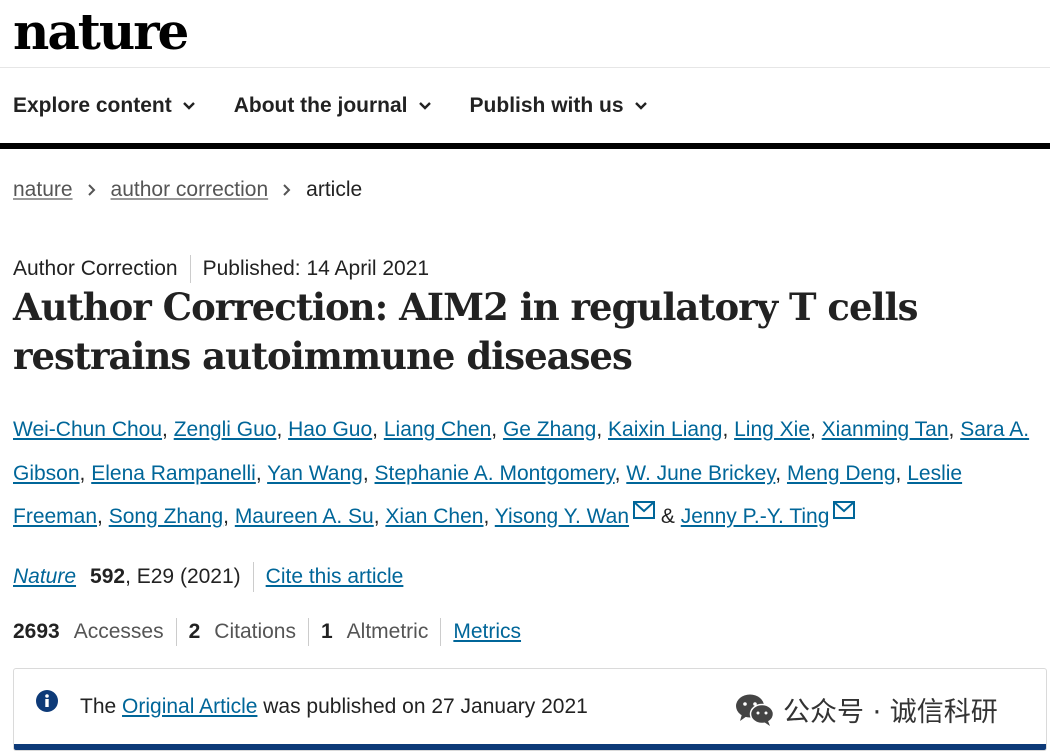  Describe the element at coordinates (487, 632) in the screenshot. I see `metrics-link: Metrics` at that location.